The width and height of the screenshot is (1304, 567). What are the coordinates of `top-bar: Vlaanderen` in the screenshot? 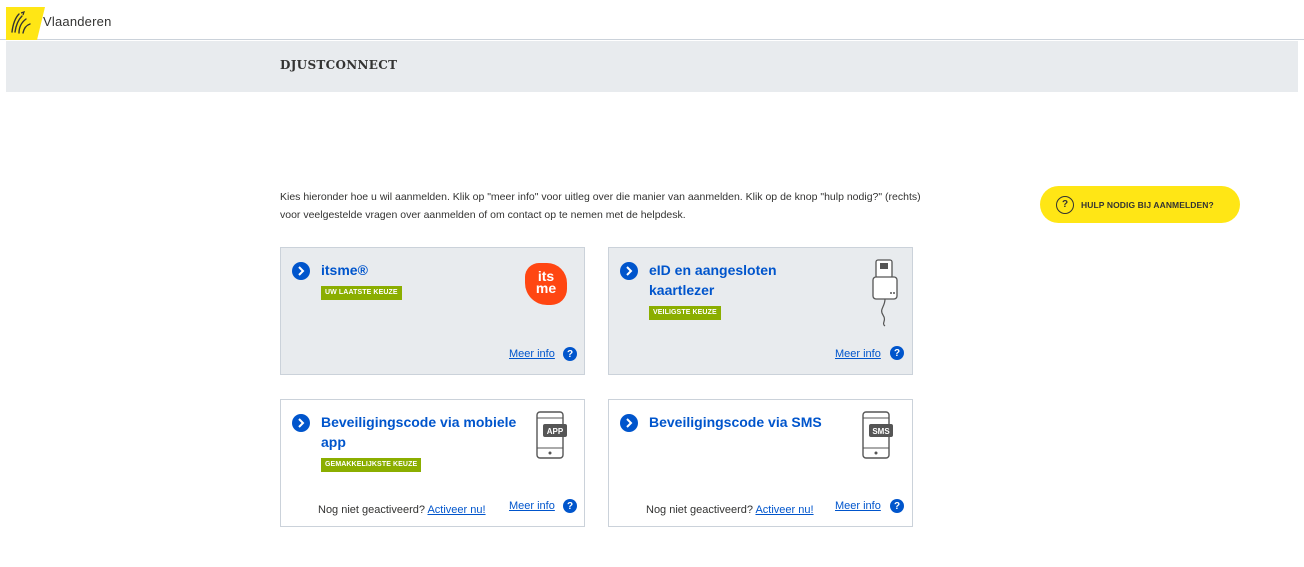 It's located at (652, 20).